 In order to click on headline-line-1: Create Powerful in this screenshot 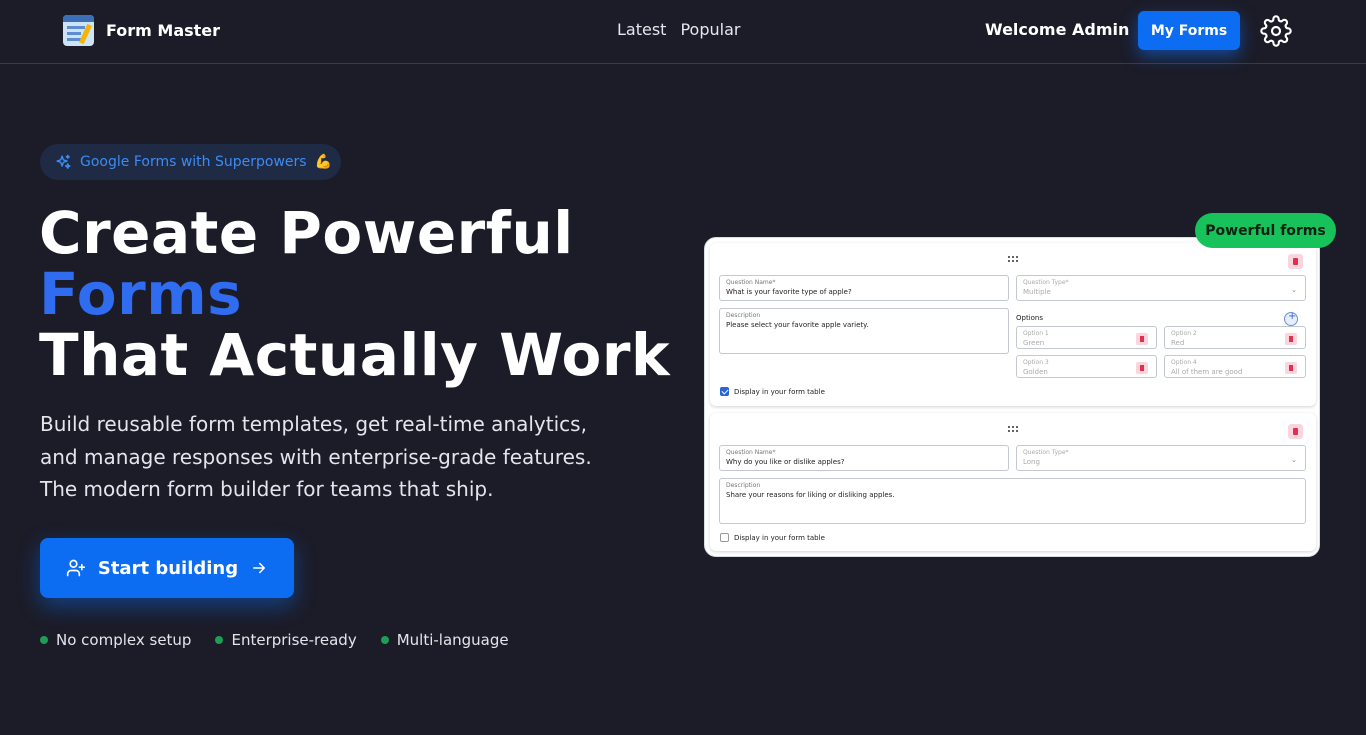, I will do `click(306, 233)`.